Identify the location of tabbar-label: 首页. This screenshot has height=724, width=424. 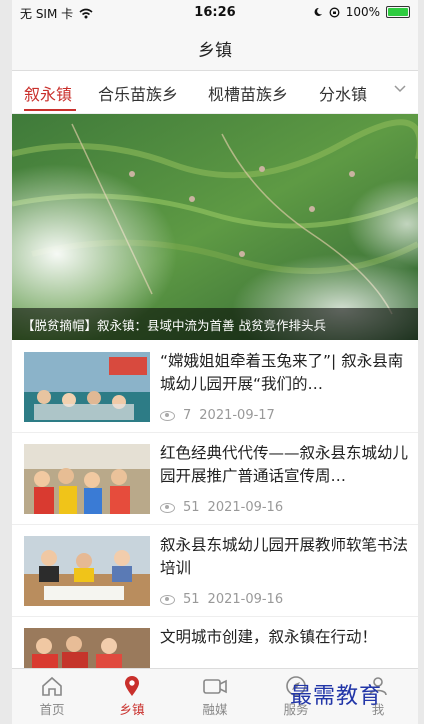
(52, 709).